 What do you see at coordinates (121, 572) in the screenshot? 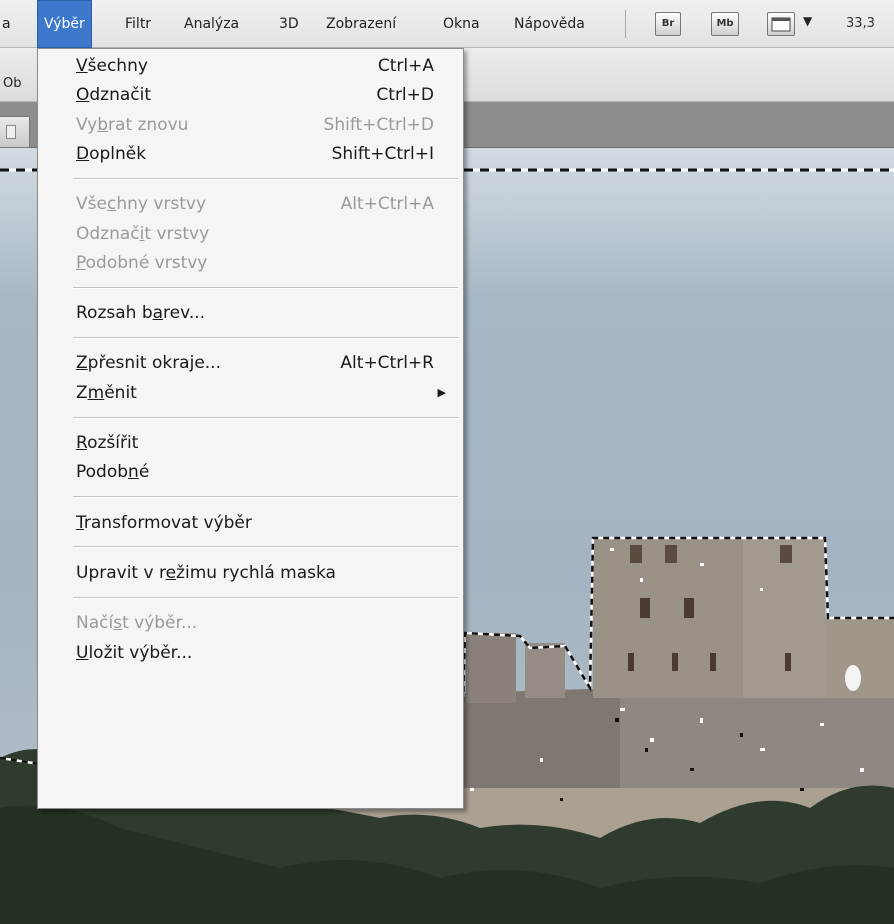
I see `label-text: Upravit v r` at bounding box center [121, 572].